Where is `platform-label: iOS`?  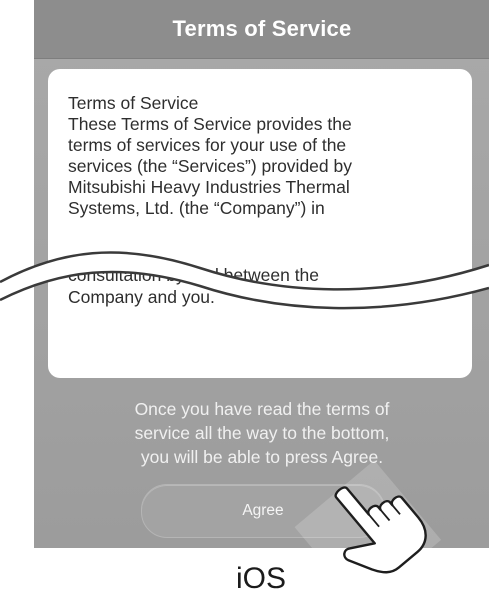 platform-label: iOS is located at coordinates (260, 578).